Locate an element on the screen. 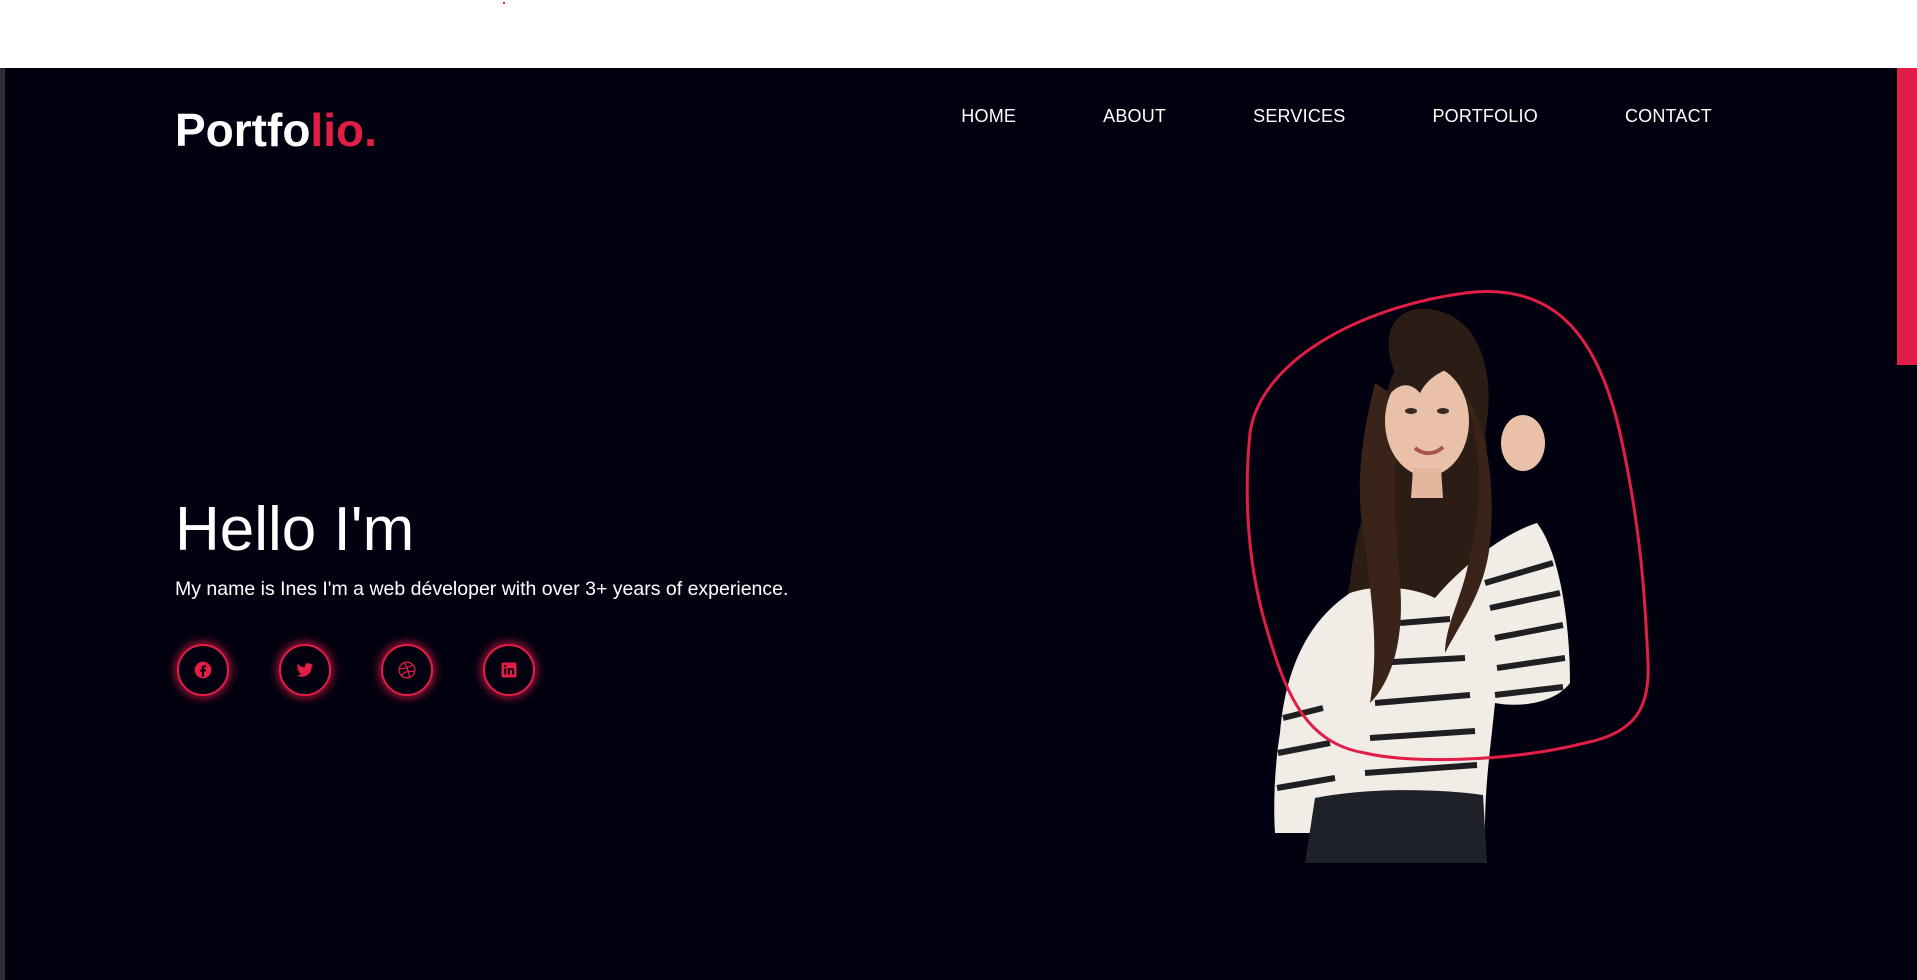  twitter-button is located at coordinates (305, 670).